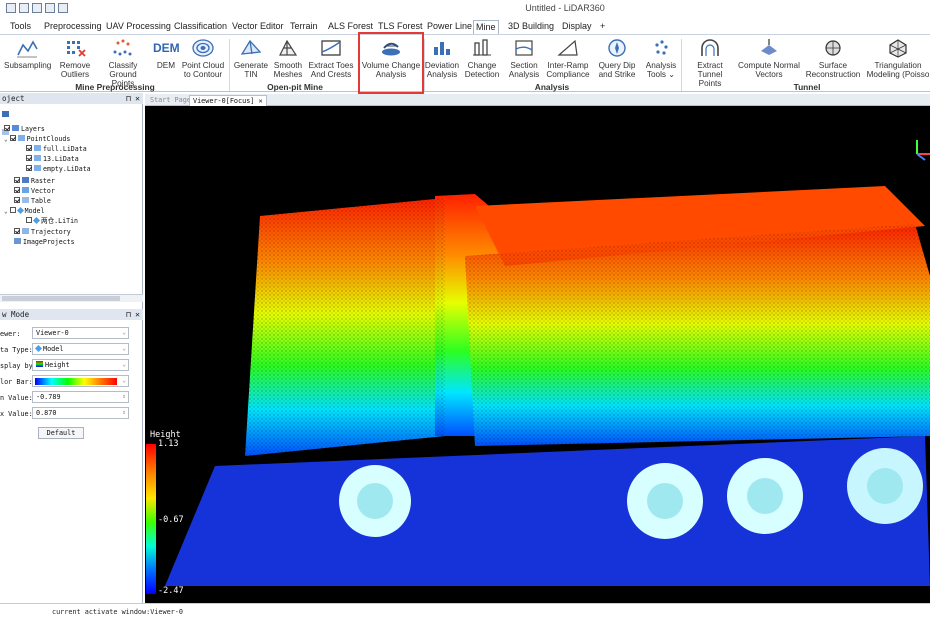  I want to click on tree-item-13-lidata: 13.LiData, so click(52, 159).